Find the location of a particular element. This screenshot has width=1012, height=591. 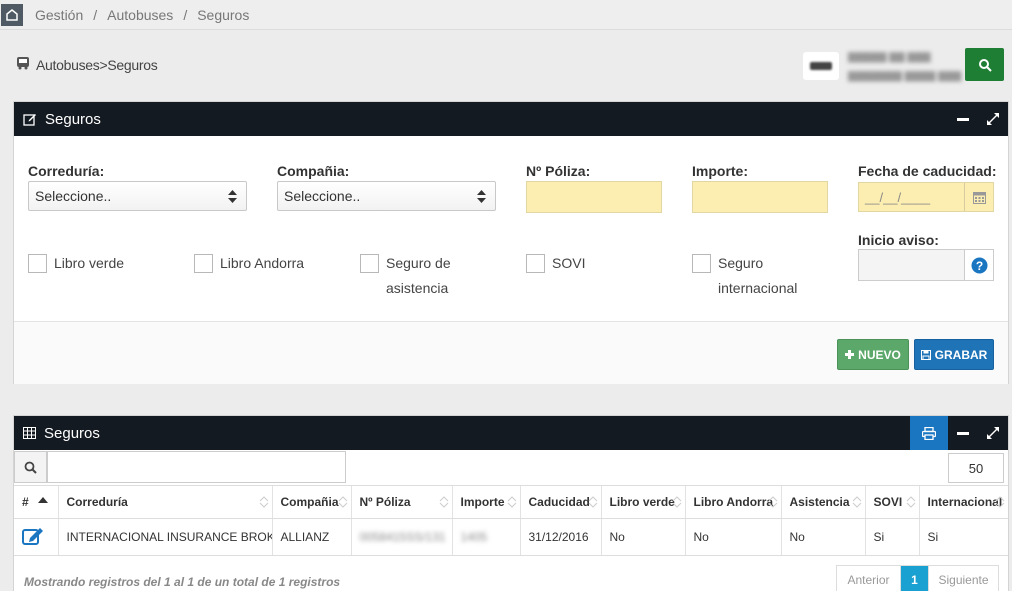

fecha-caducidad-label: Fecha de caducidad: is located at coordinates (927, 171).